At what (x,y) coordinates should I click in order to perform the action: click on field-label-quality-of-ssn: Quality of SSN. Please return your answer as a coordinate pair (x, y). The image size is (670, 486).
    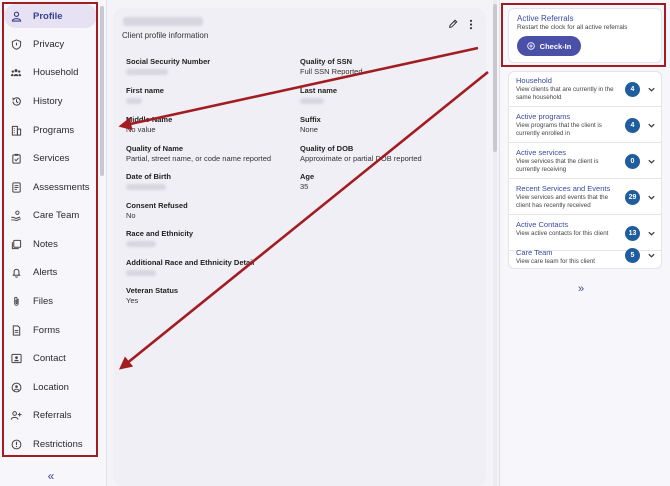
    Looking at the image, I should click on (326, 61).